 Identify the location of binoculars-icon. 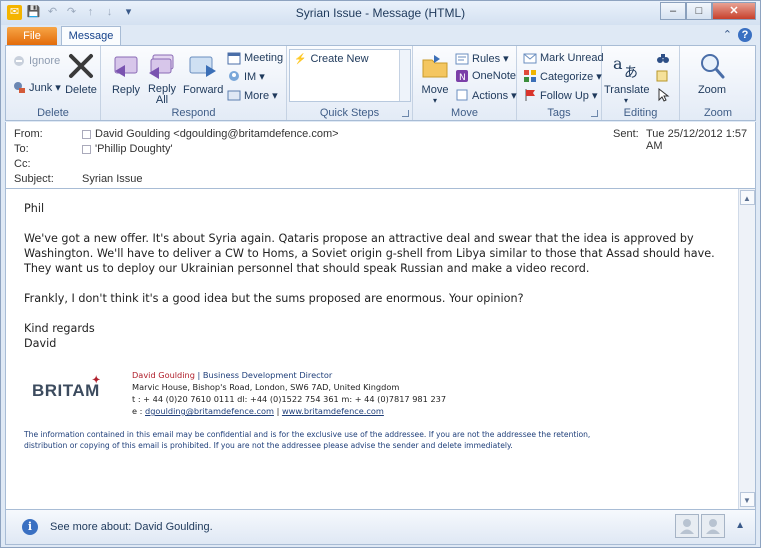
(663, 58).